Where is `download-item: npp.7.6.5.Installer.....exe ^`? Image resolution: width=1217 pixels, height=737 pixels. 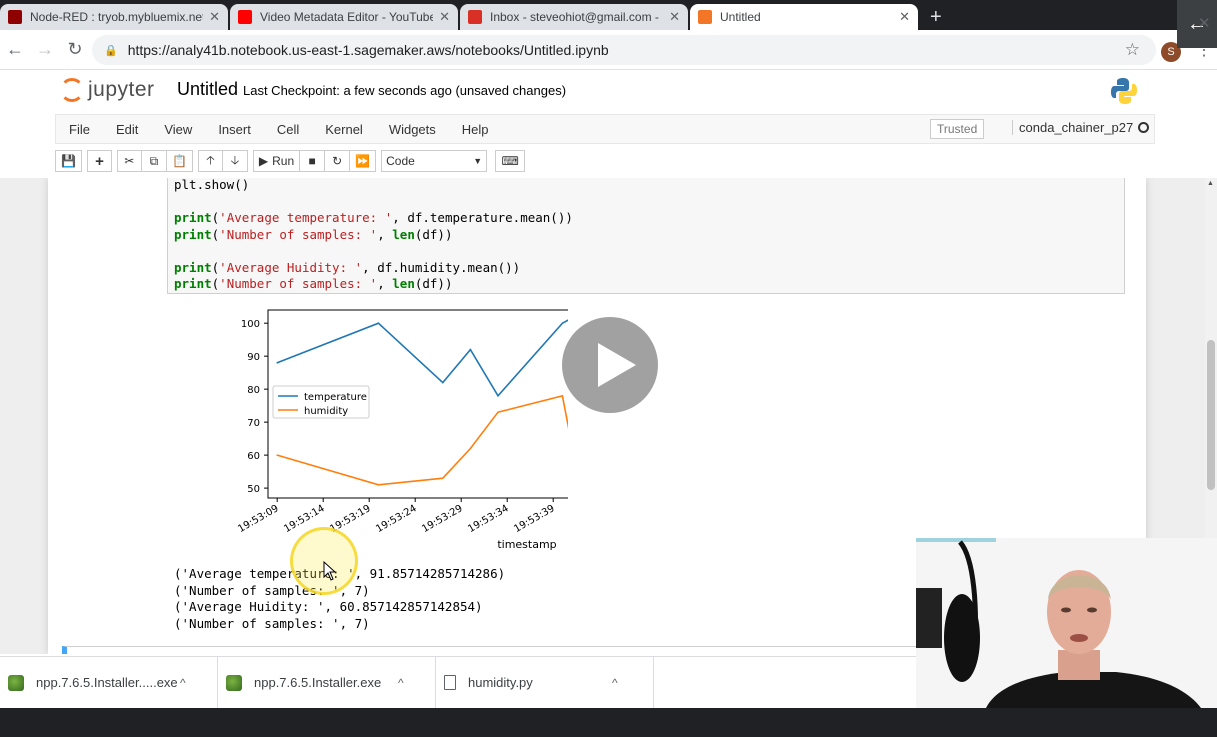
download-item: npp.7.6.5.Installer.....exe ^ is located at coordinates (109, 682).